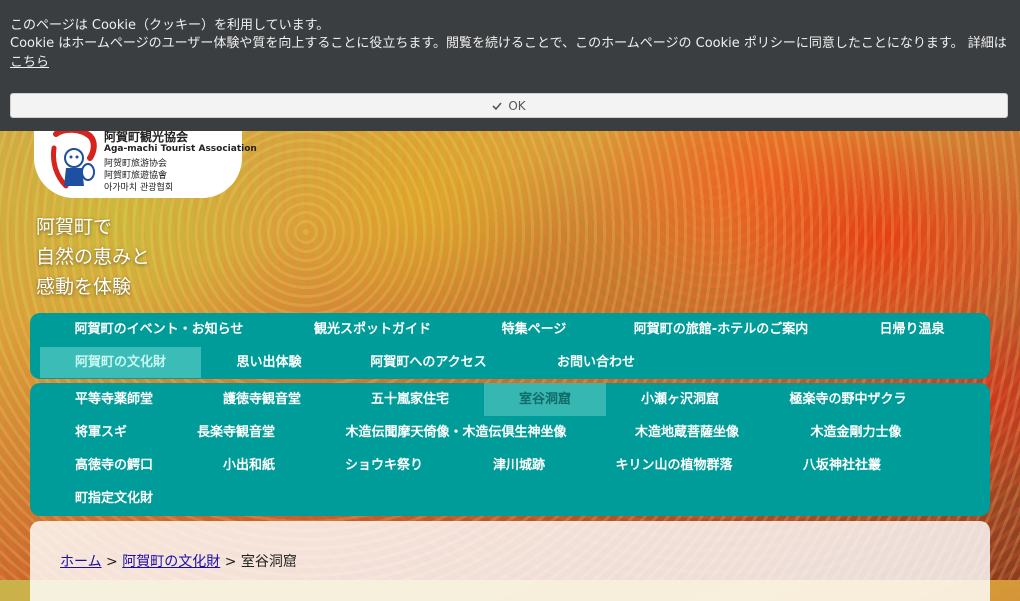  What do you see at coordinates (139, 188) in the screenshot?
I see `logo-korean: 아가마치 관광협회` at bounding box center [139, 188].